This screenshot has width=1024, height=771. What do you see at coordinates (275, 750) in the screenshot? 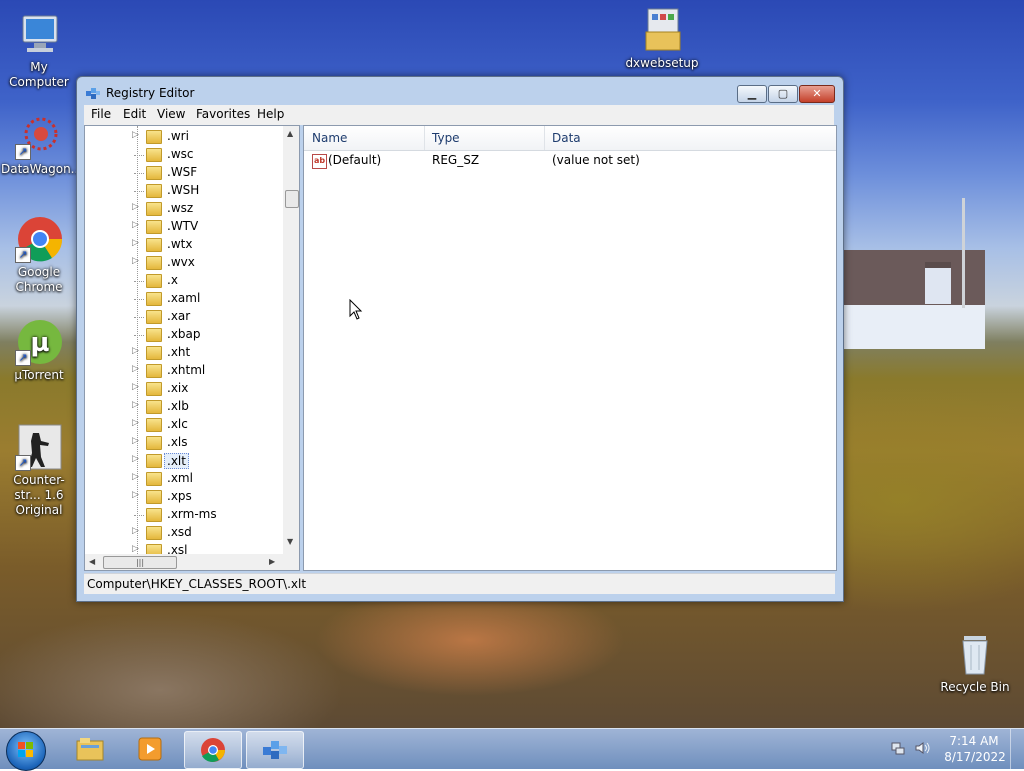
I see `taskbar-registry-editor` at bounding box center [275, 750].